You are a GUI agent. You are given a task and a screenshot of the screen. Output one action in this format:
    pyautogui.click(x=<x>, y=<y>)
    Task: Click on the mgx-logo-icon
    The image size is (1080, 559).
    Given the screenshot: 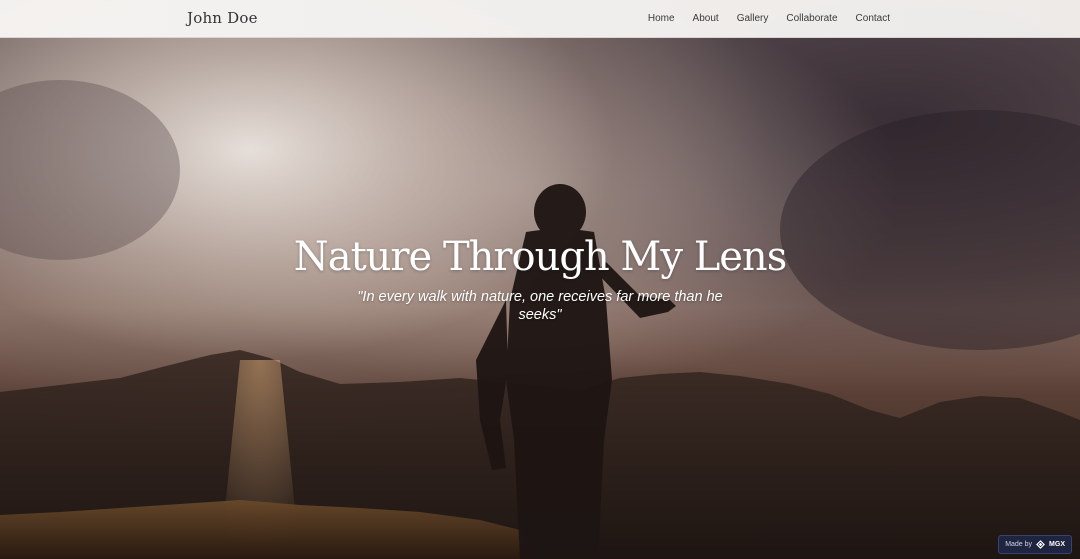 What is the action you would take?
    pyautogui.click(x=1040, y=544)
    